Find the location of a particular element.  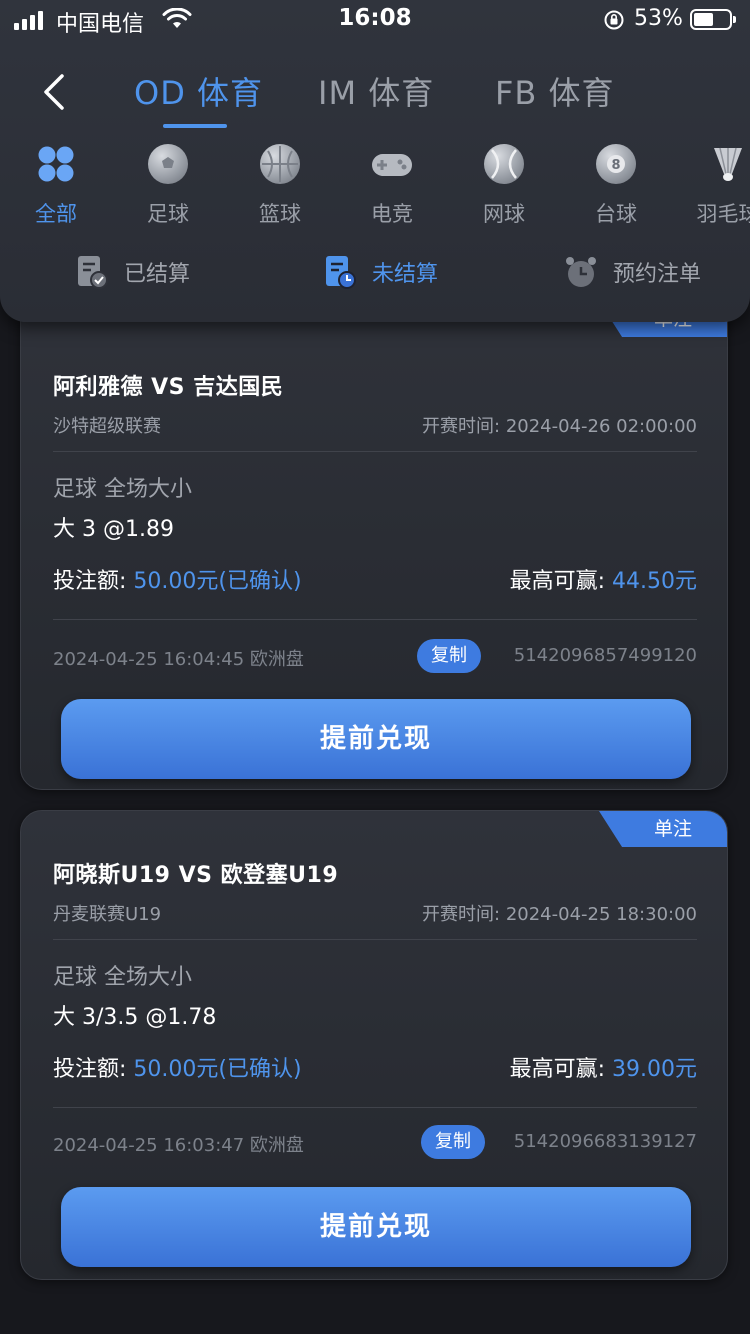

sport-item-all: 全部 is located at coordinates (56, 184).